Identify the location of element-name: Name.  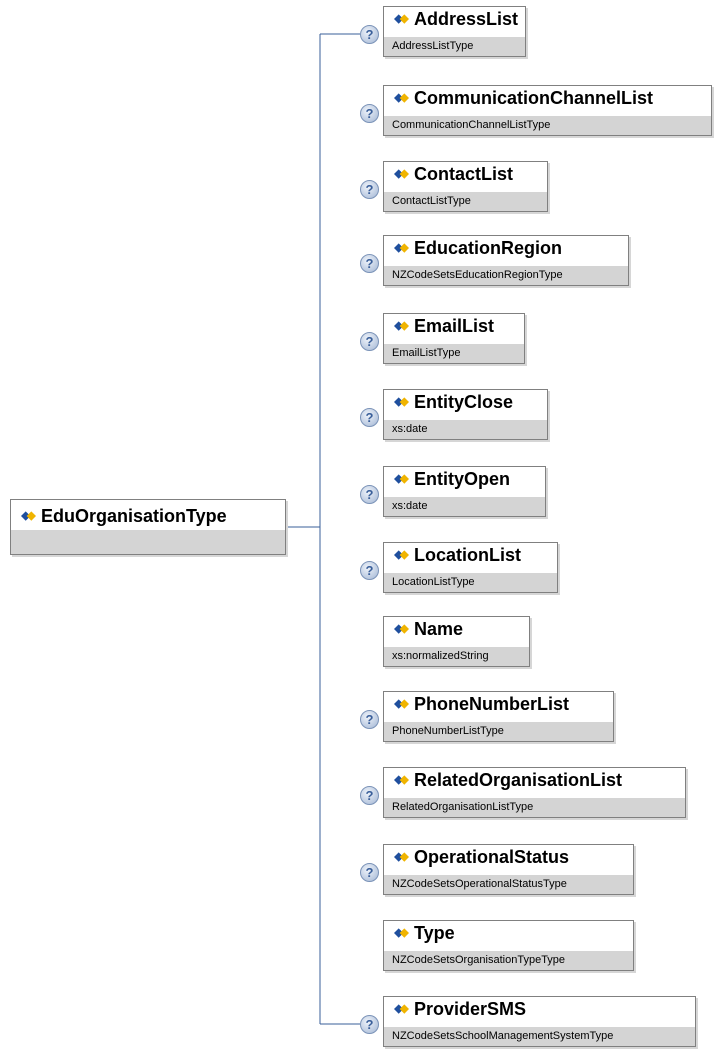
(439, 628).